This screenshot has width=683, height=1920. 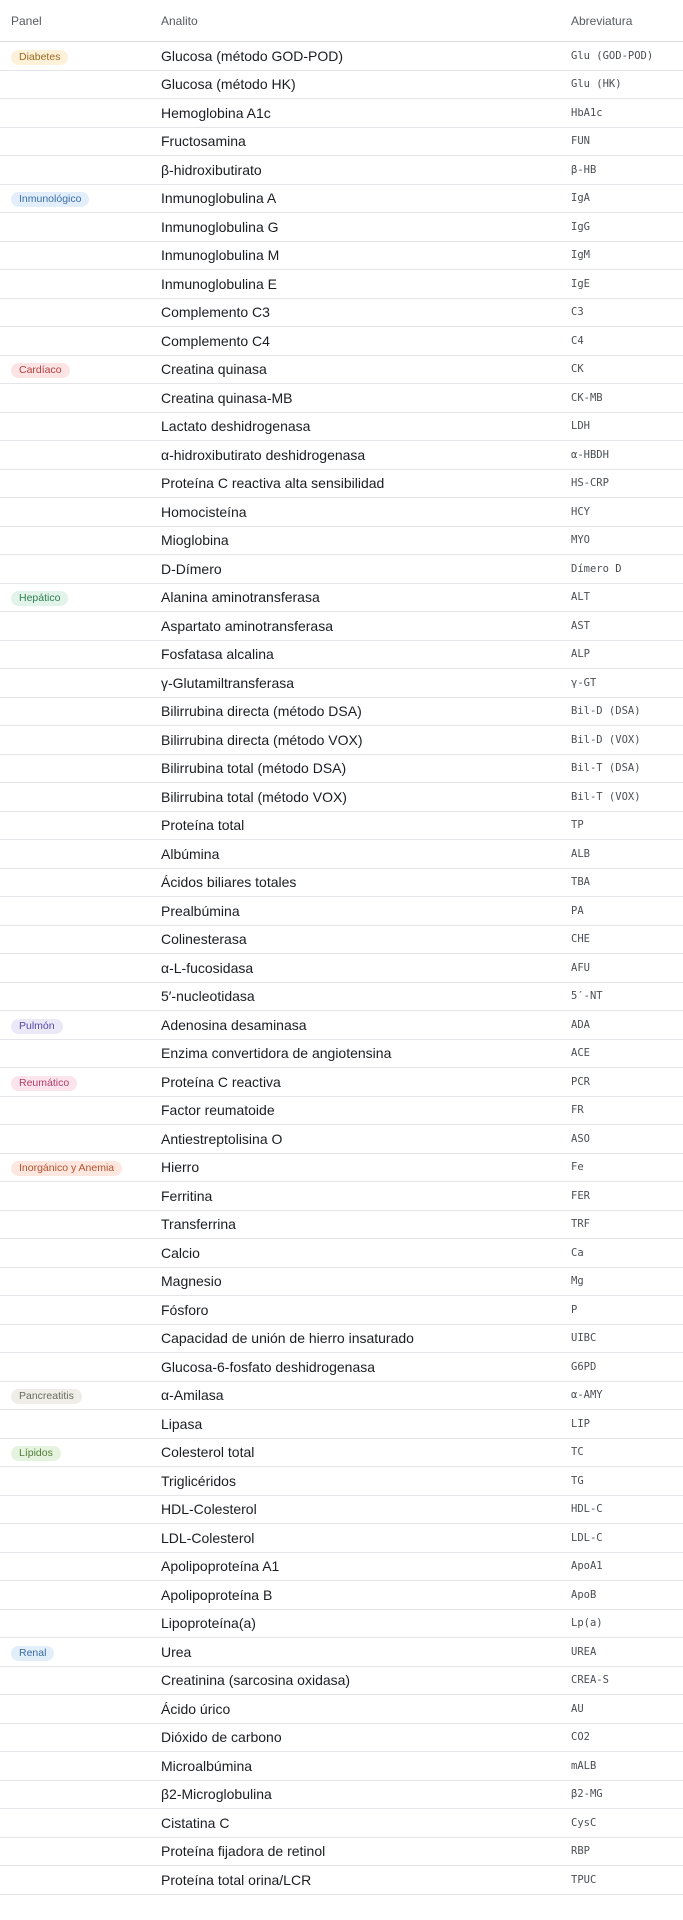 I want to click on abbreviation-cell: Lp(a), so click(x=627, y=1623).